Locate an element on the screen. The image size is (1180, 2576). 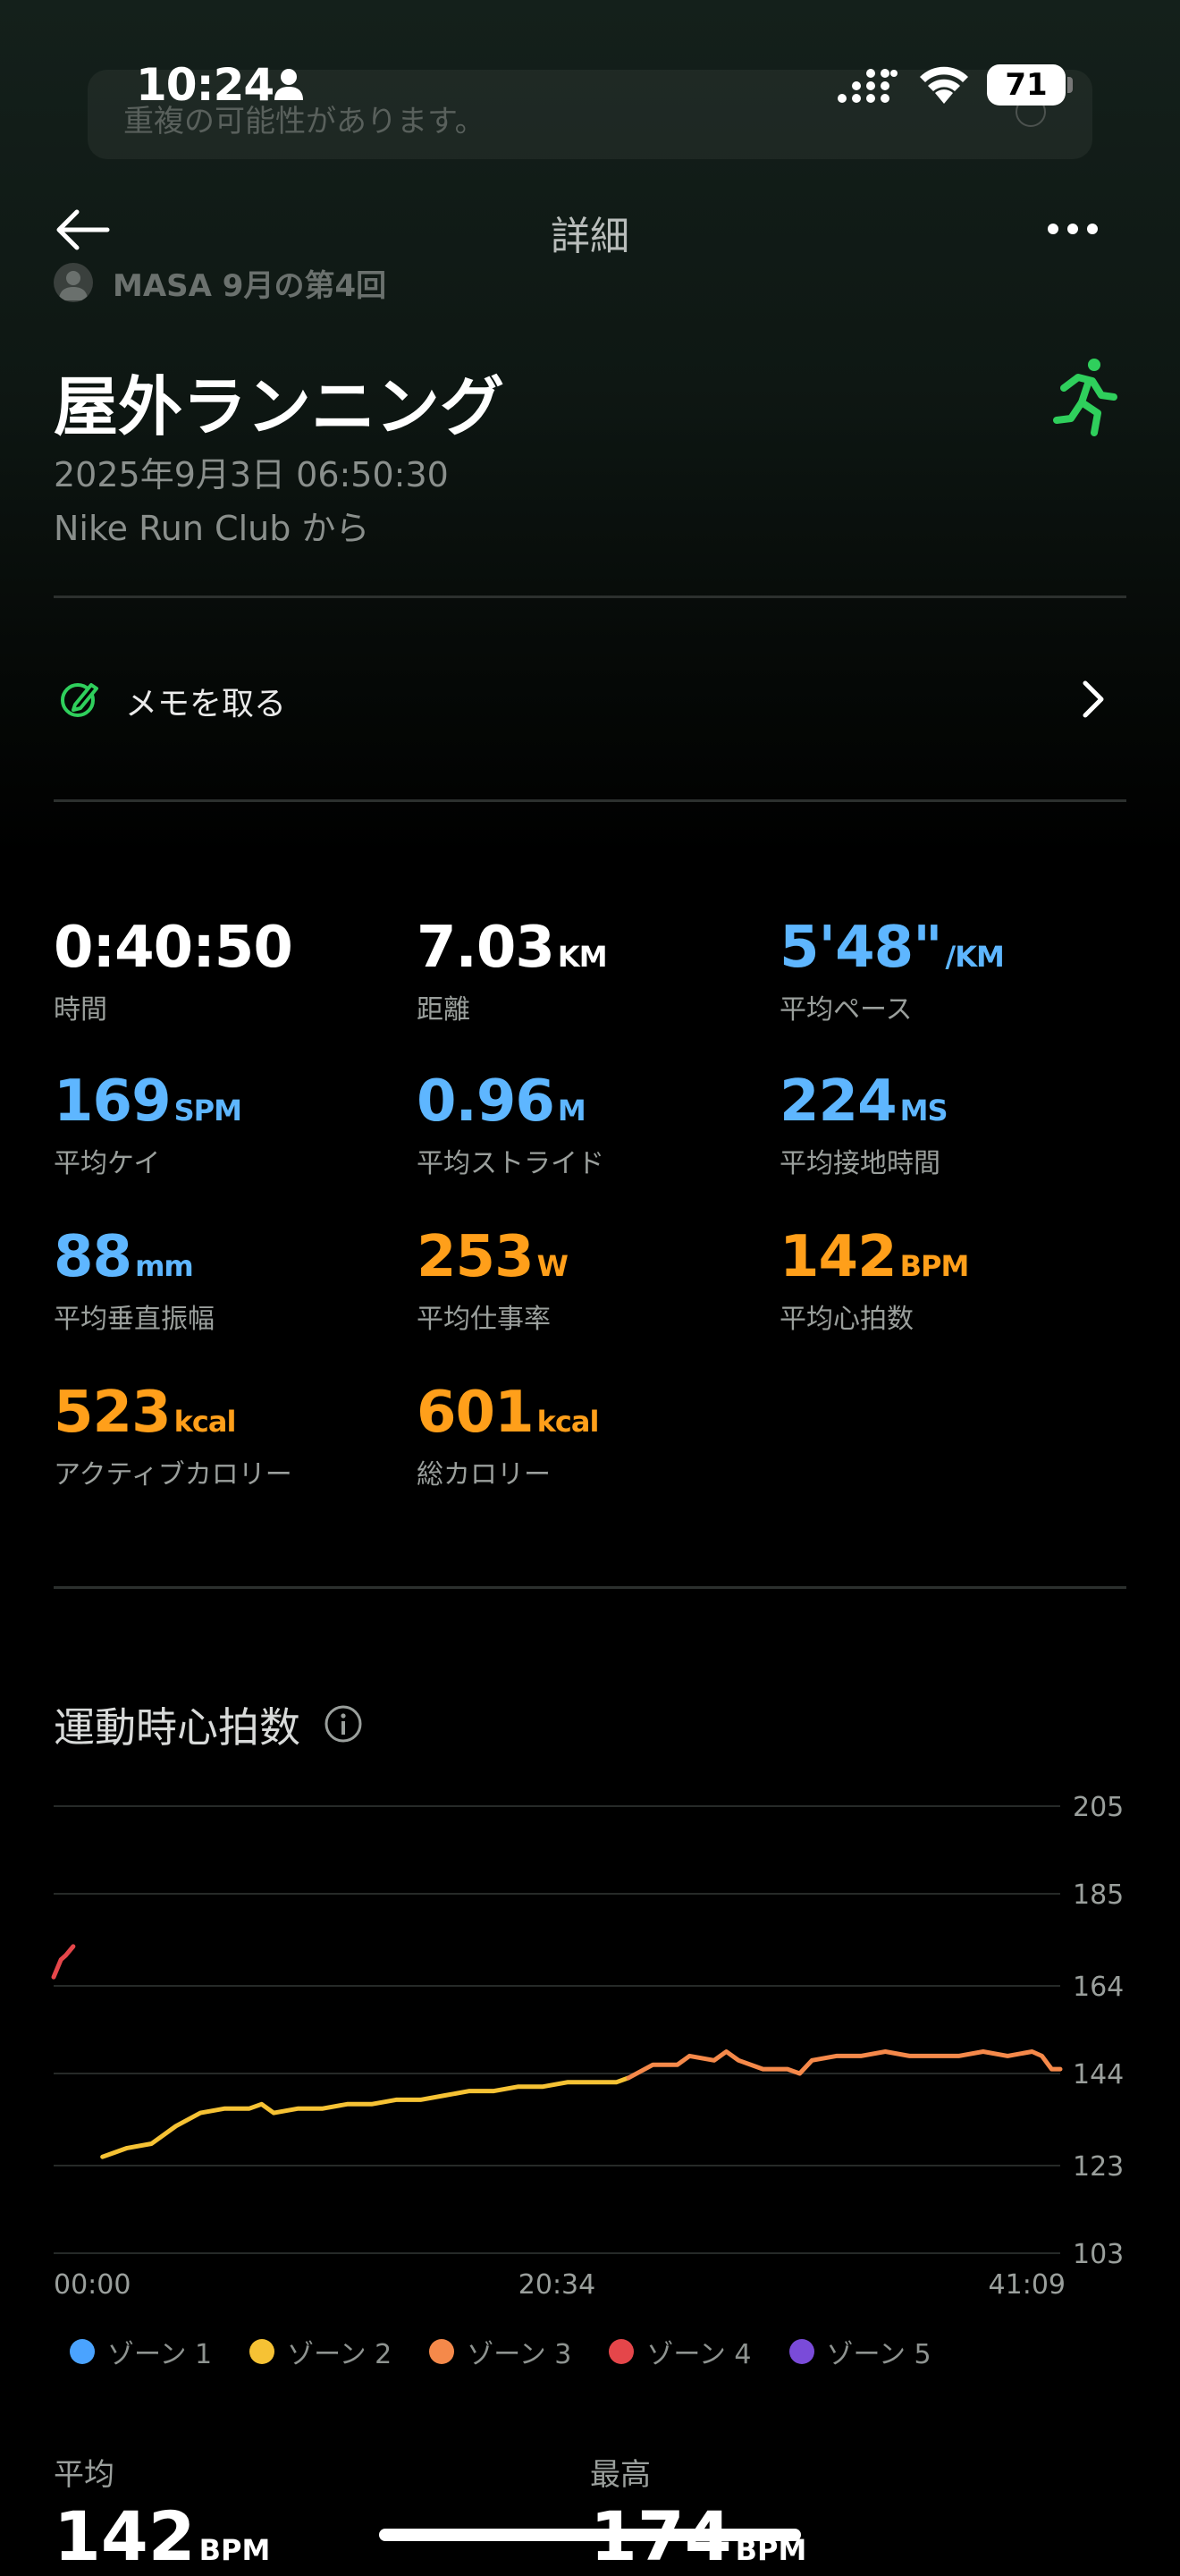
metric-value: 169 SPM is located at coordinates (148, 1101).